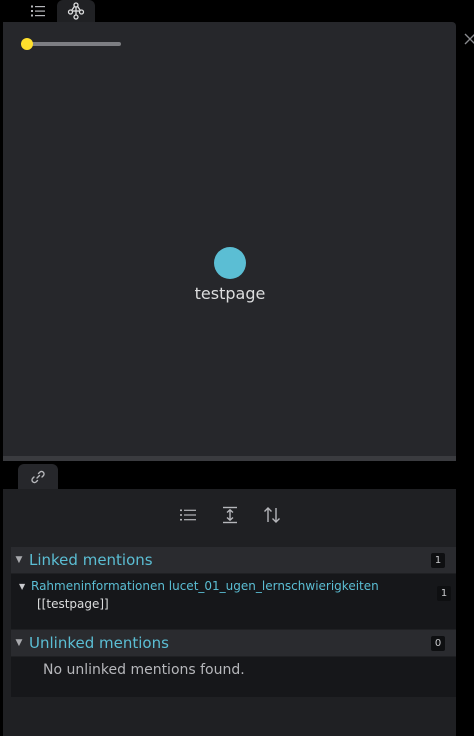 The height and width of the screenshot is (736, 474). I want to click on linked-mentions-title: Linked mentions, so click(91, 560).